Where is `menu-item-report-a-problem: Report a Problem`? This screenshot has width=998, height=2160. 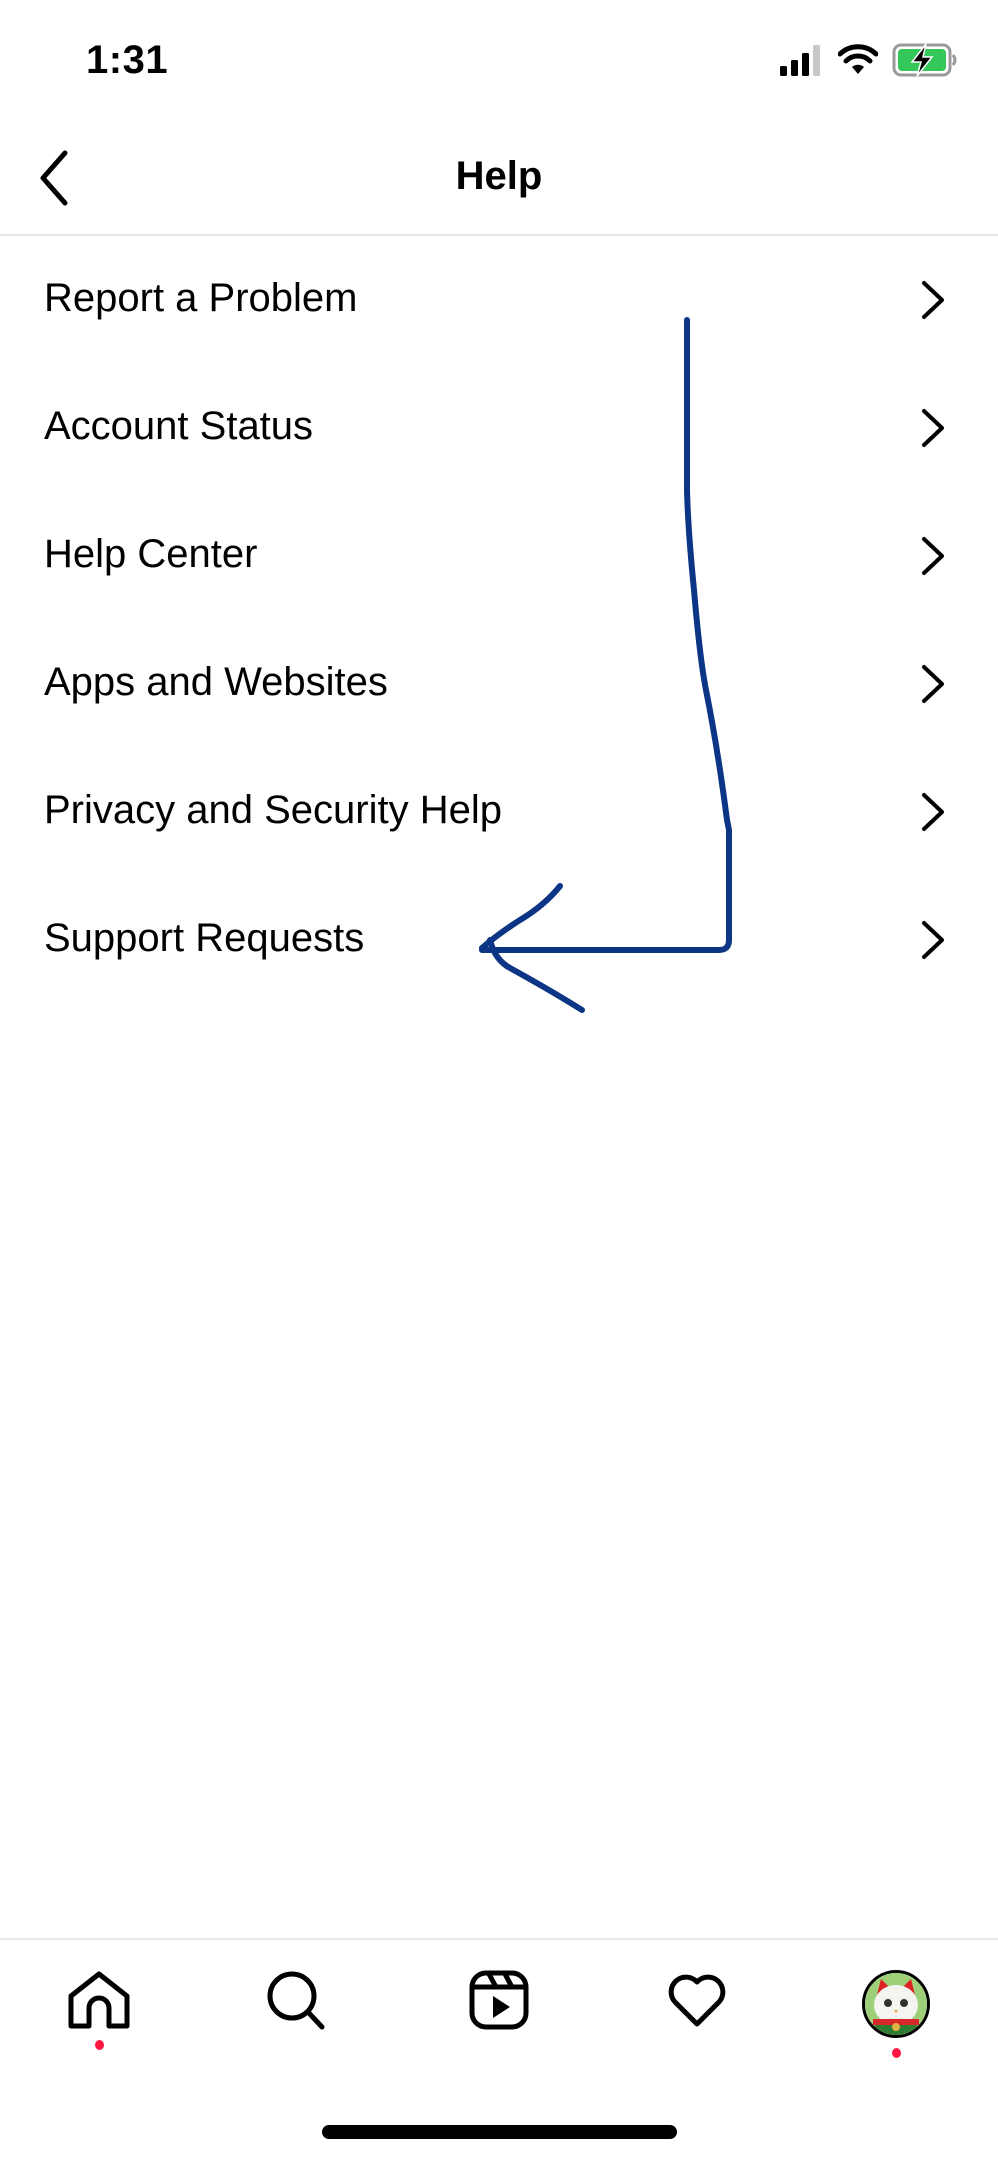
menu-item-report-a-problem: Report a Problem is located at coordinates (499, 300).